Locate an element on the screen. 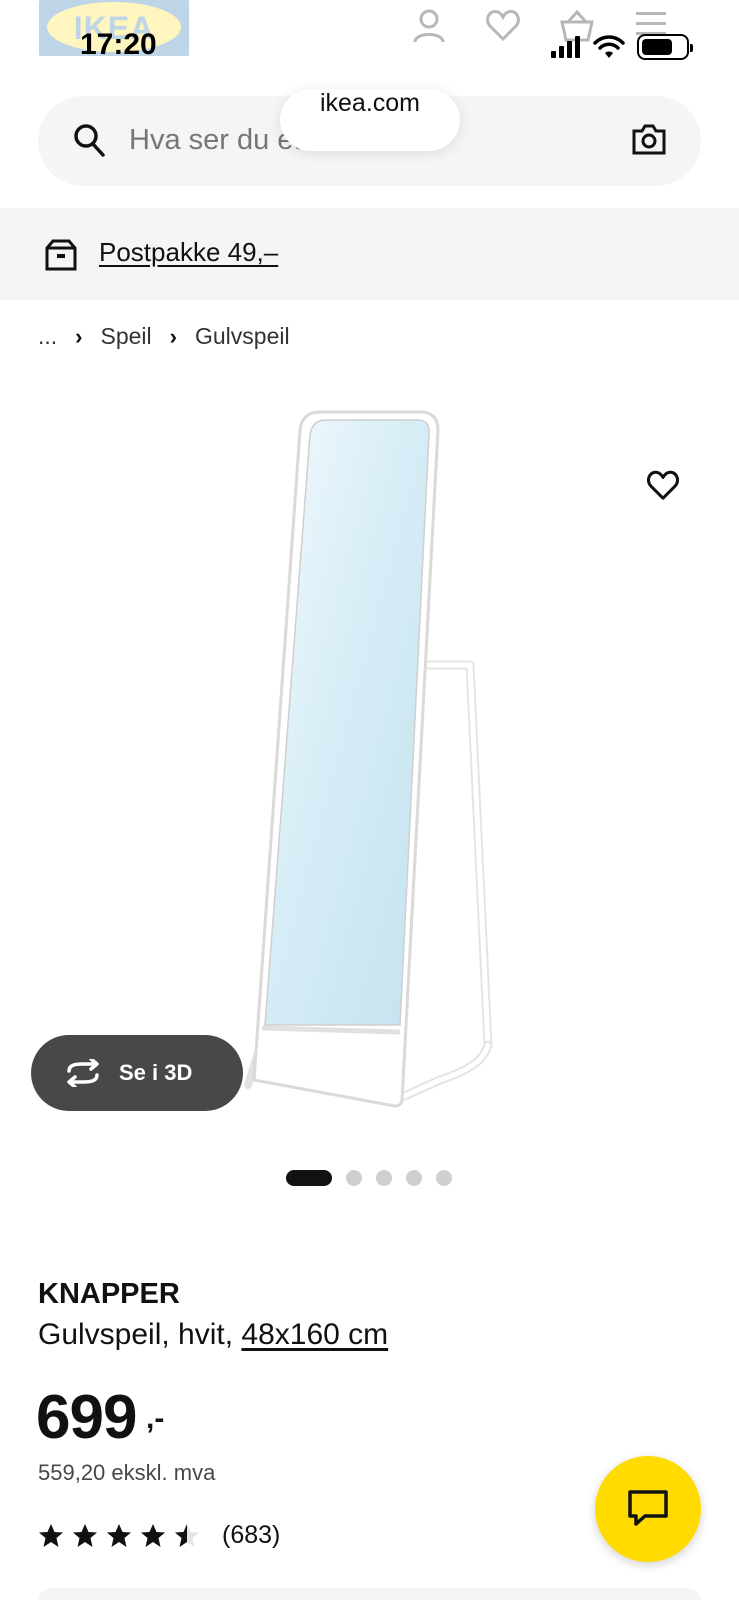 The image size is (739, 1600). postpakke-banner: Postpakke 49,– is located at coordinates (369, 254).